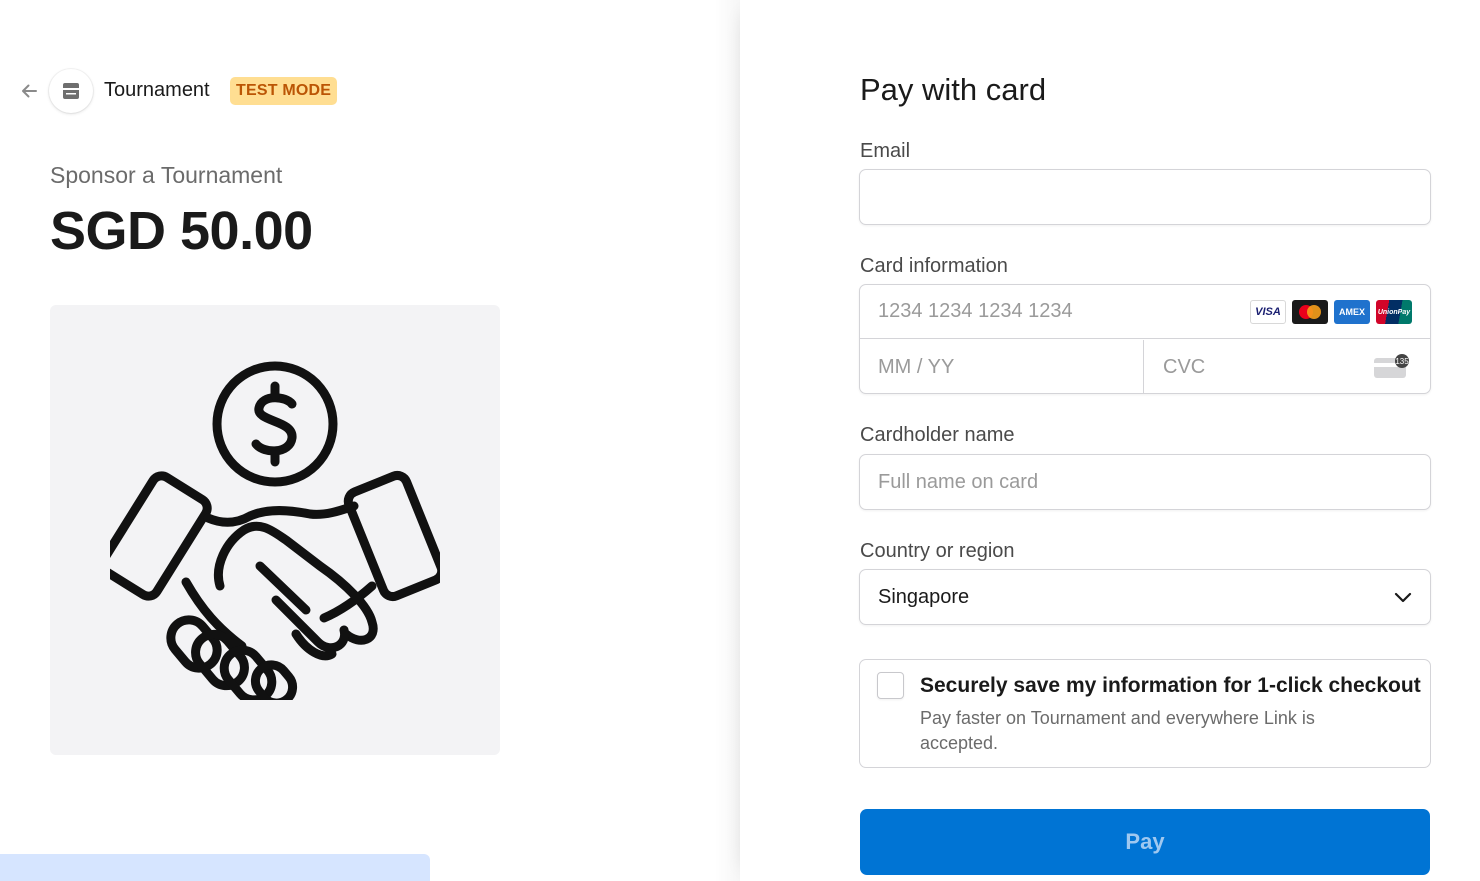  I want to click on cvc-cell: 135, so click(1287, 367).